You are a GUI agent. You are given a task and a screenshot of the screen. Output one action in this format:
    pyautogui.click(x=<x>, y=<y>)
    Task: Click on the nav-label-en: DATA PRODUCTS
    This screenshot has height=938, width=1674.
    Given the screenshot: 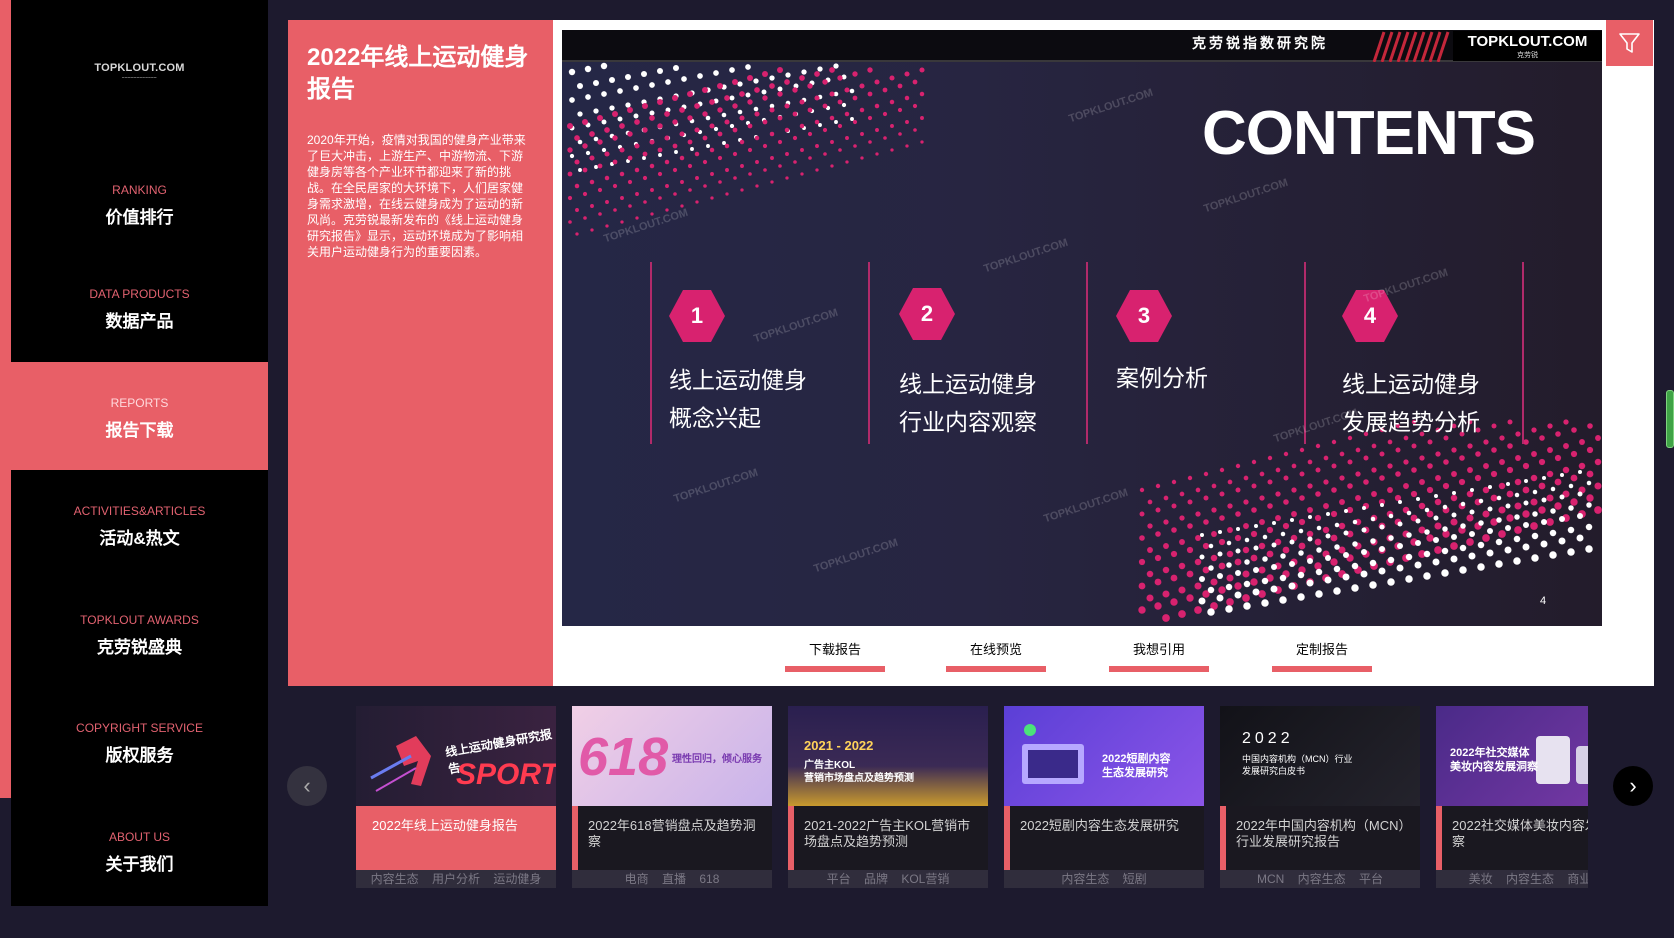 What is the action you would take?
    pyautogui.click(x=139, y=294)
    